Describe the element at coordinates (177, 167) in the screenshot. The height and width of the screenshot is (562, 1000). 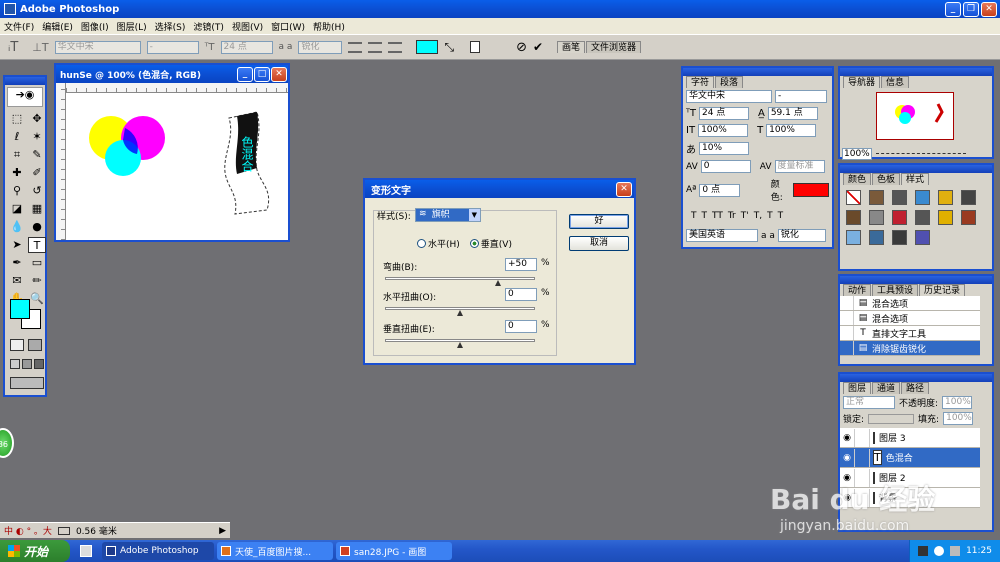
I see `document-canvas: 色混合` at that location.